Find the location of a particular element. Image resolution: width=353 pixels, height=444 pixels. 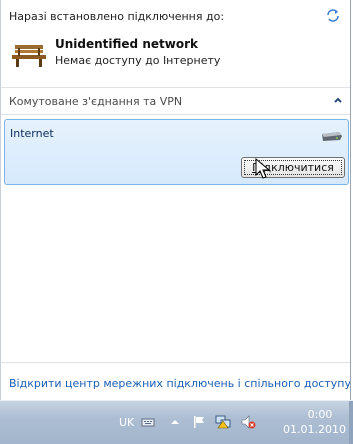

chevron-up-icon is located at coordinates (338, 100).